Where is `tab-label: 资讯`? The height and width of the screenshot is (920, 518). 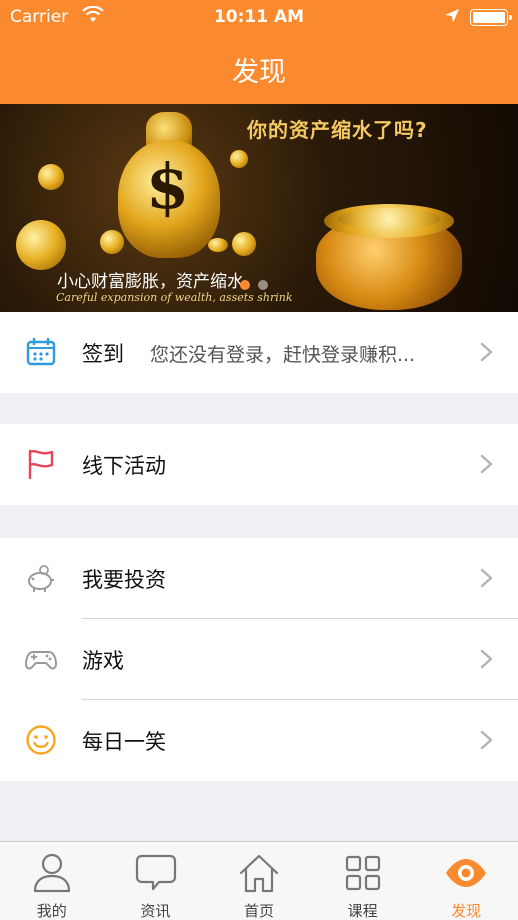
tab-label: 资讯 is located at coordinates (155, 911).